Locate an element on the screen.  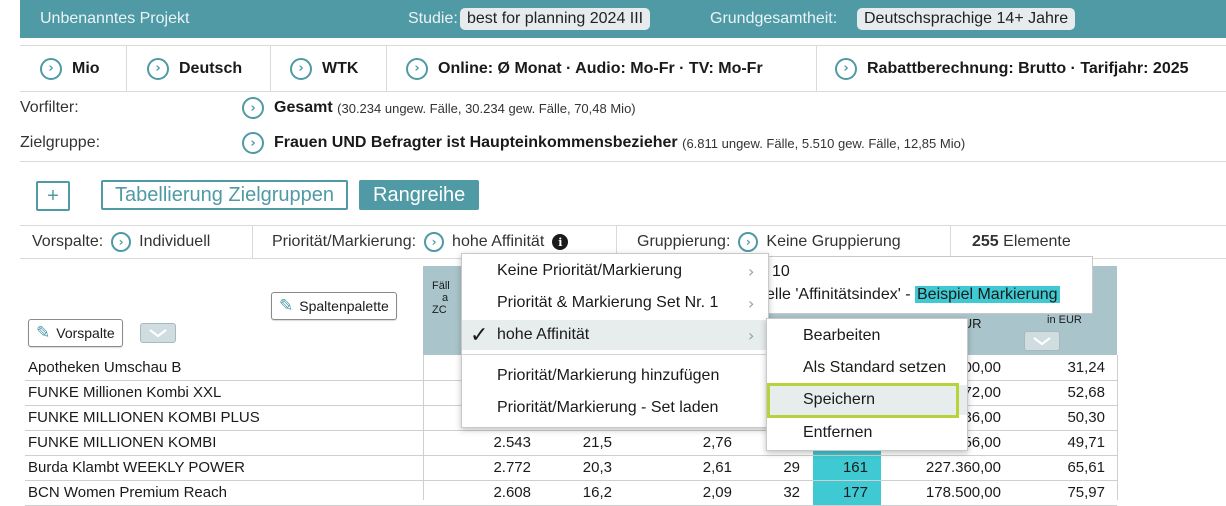
header-line: Fäll is located at coordinates (441, 286).